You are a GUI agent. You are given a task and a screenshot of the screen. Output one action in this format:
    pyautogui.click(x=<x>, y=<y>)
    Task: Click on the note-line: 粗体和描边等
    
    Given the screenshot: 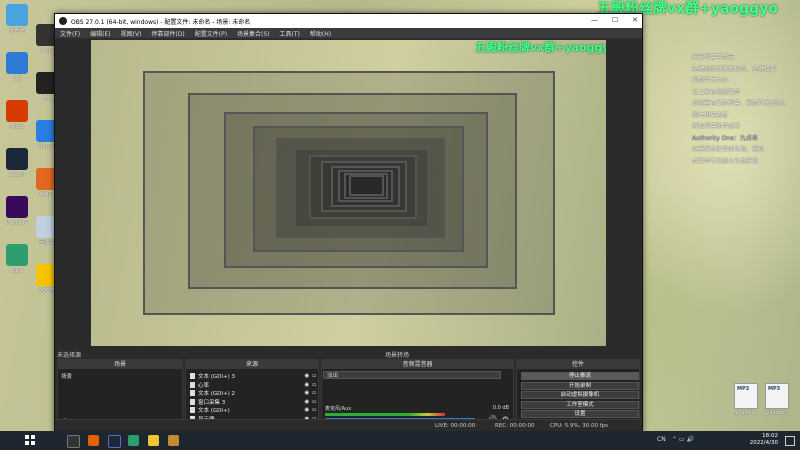 What is the action you would take?
    pyautogui.click(x=710, y=115)
    